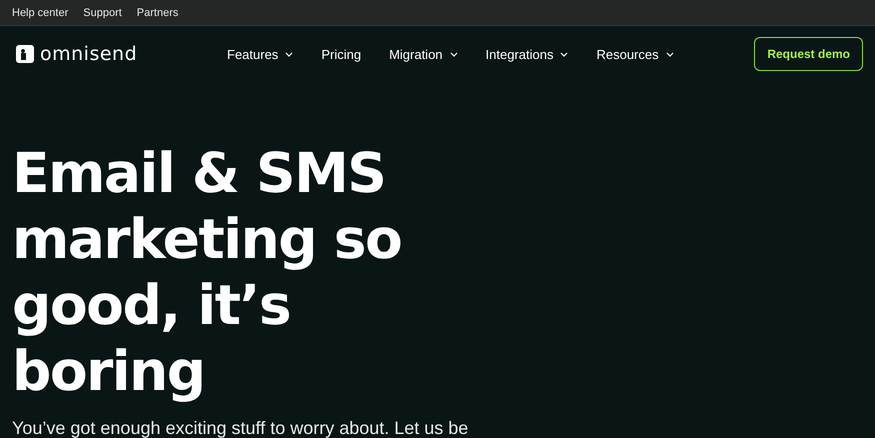 The width and height of the screenshot is (875, 438). I want to click on logo-wordmark: omnisend, so click(89, 54).